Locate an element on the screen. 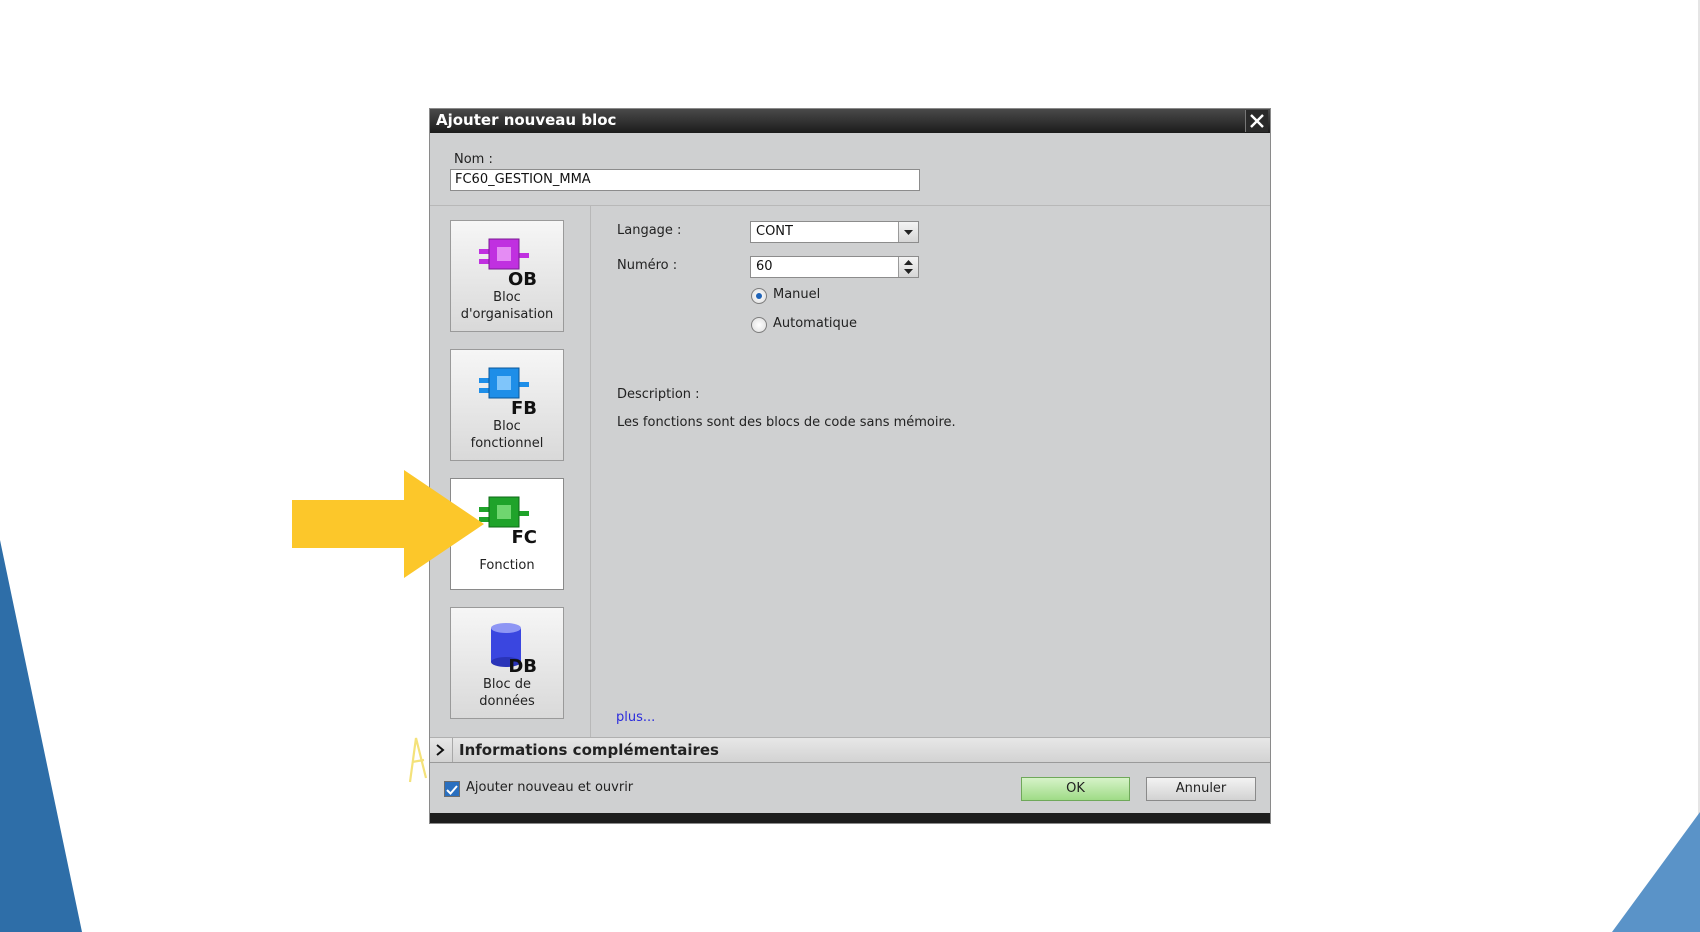  block-type-fb-button: FB Bloc fonctionnel is located at coordinates (507, 405).